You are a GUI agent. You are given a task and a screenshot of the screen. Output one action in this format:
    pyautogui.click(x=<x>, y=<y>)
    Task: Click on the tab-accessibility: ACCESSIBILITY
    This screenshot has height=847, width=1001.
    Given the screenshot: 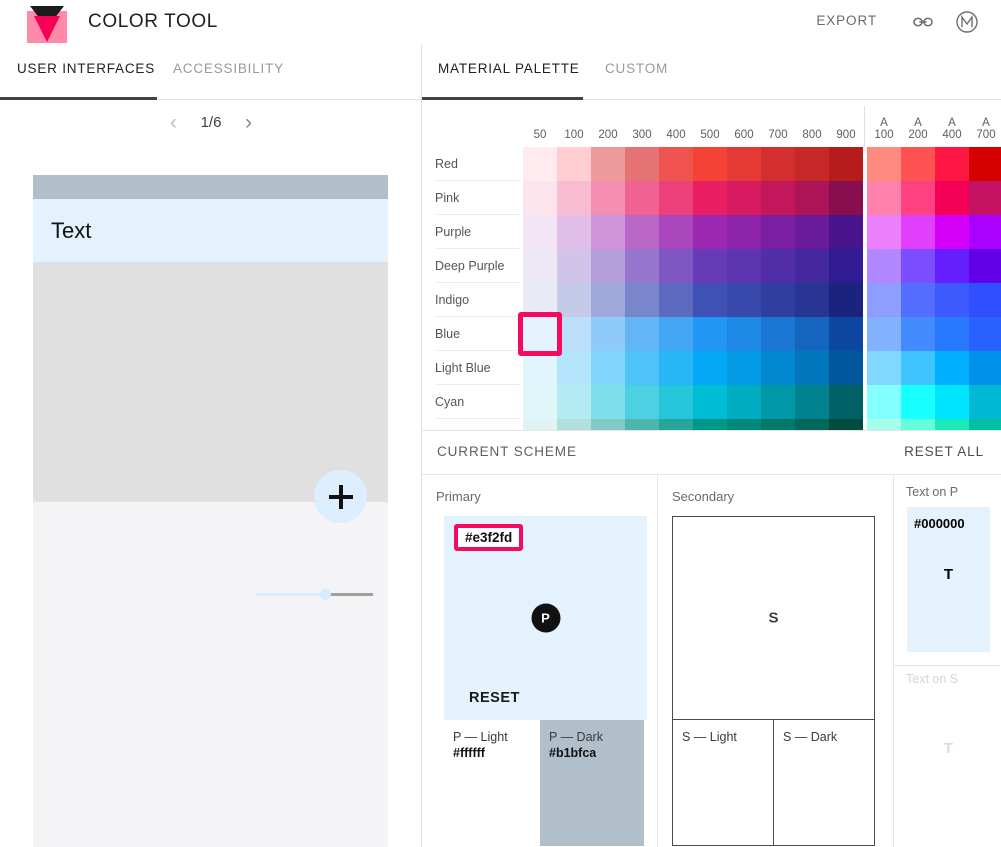 What is the action you would take?
    pyautogui.click(x=228, y=68)
    